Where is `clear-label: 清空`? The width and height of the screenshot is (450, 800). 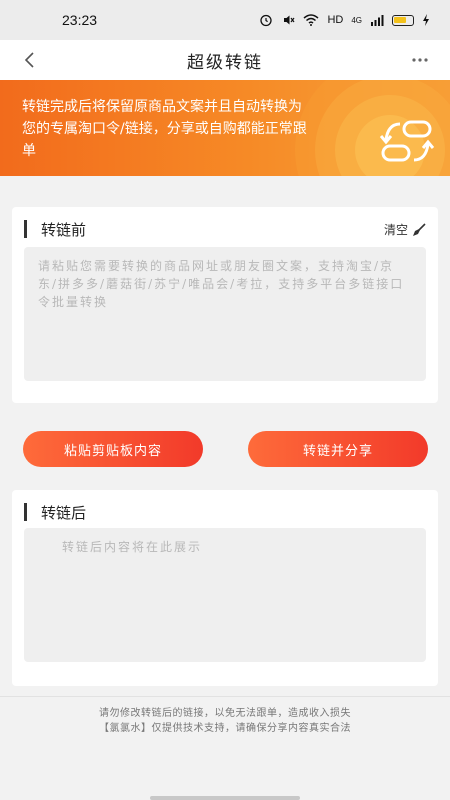 clear-label: 清空 is located at coordinates (395, 230).